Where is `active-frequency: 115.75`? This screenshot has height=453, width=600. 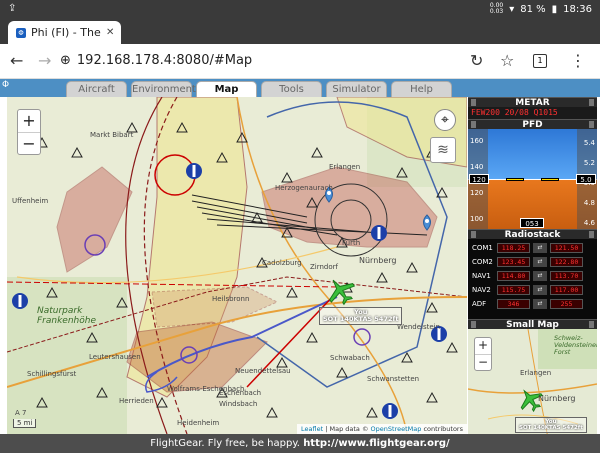
active-frequency: 115.75 is located at coordinates (513, 290).